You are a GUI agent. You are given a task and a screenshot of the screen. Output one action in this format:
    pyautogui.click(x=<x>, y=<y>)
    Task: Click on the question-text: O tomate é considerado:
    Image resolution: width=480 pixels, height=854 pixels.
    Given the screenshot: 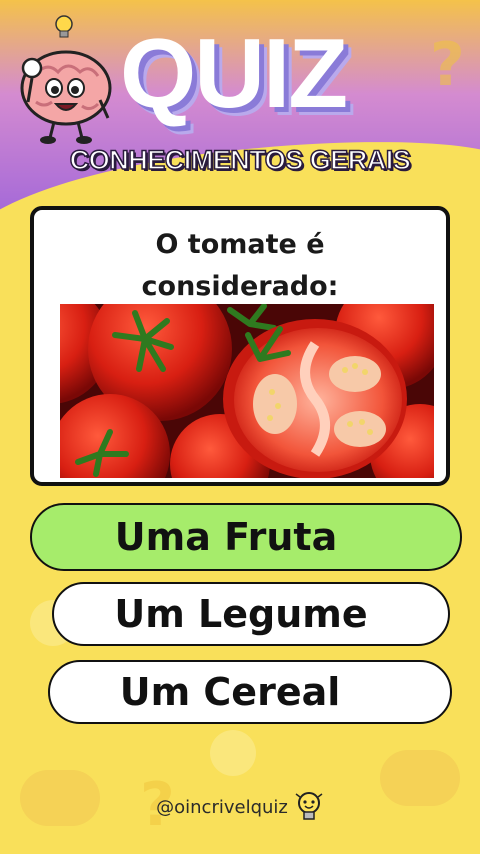 What is the action you would take?
    pyautogui.click(x=240, y=266)
    